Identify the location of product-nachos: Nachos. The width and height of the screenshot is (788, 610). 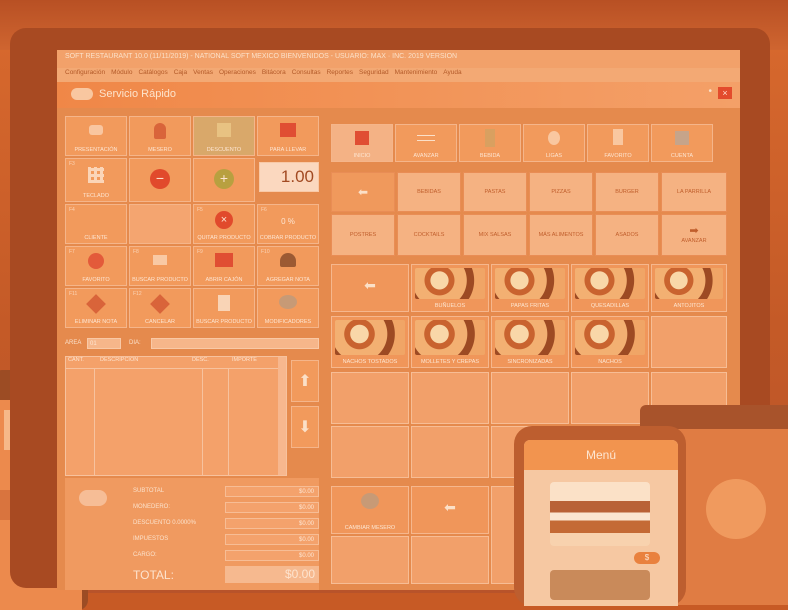
(610, 342).